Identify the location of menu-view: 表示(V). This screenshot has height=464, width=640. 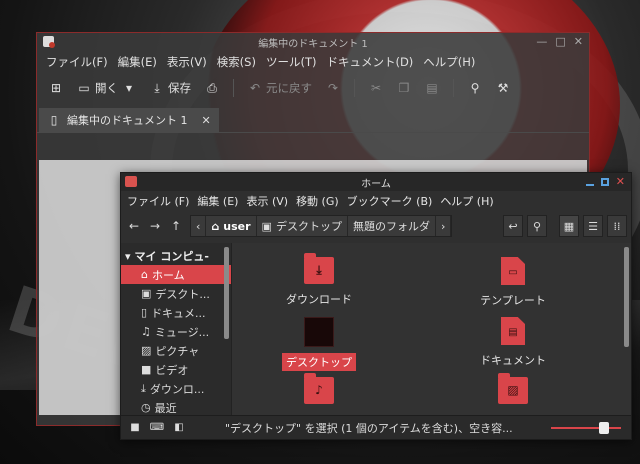
(187, 62).